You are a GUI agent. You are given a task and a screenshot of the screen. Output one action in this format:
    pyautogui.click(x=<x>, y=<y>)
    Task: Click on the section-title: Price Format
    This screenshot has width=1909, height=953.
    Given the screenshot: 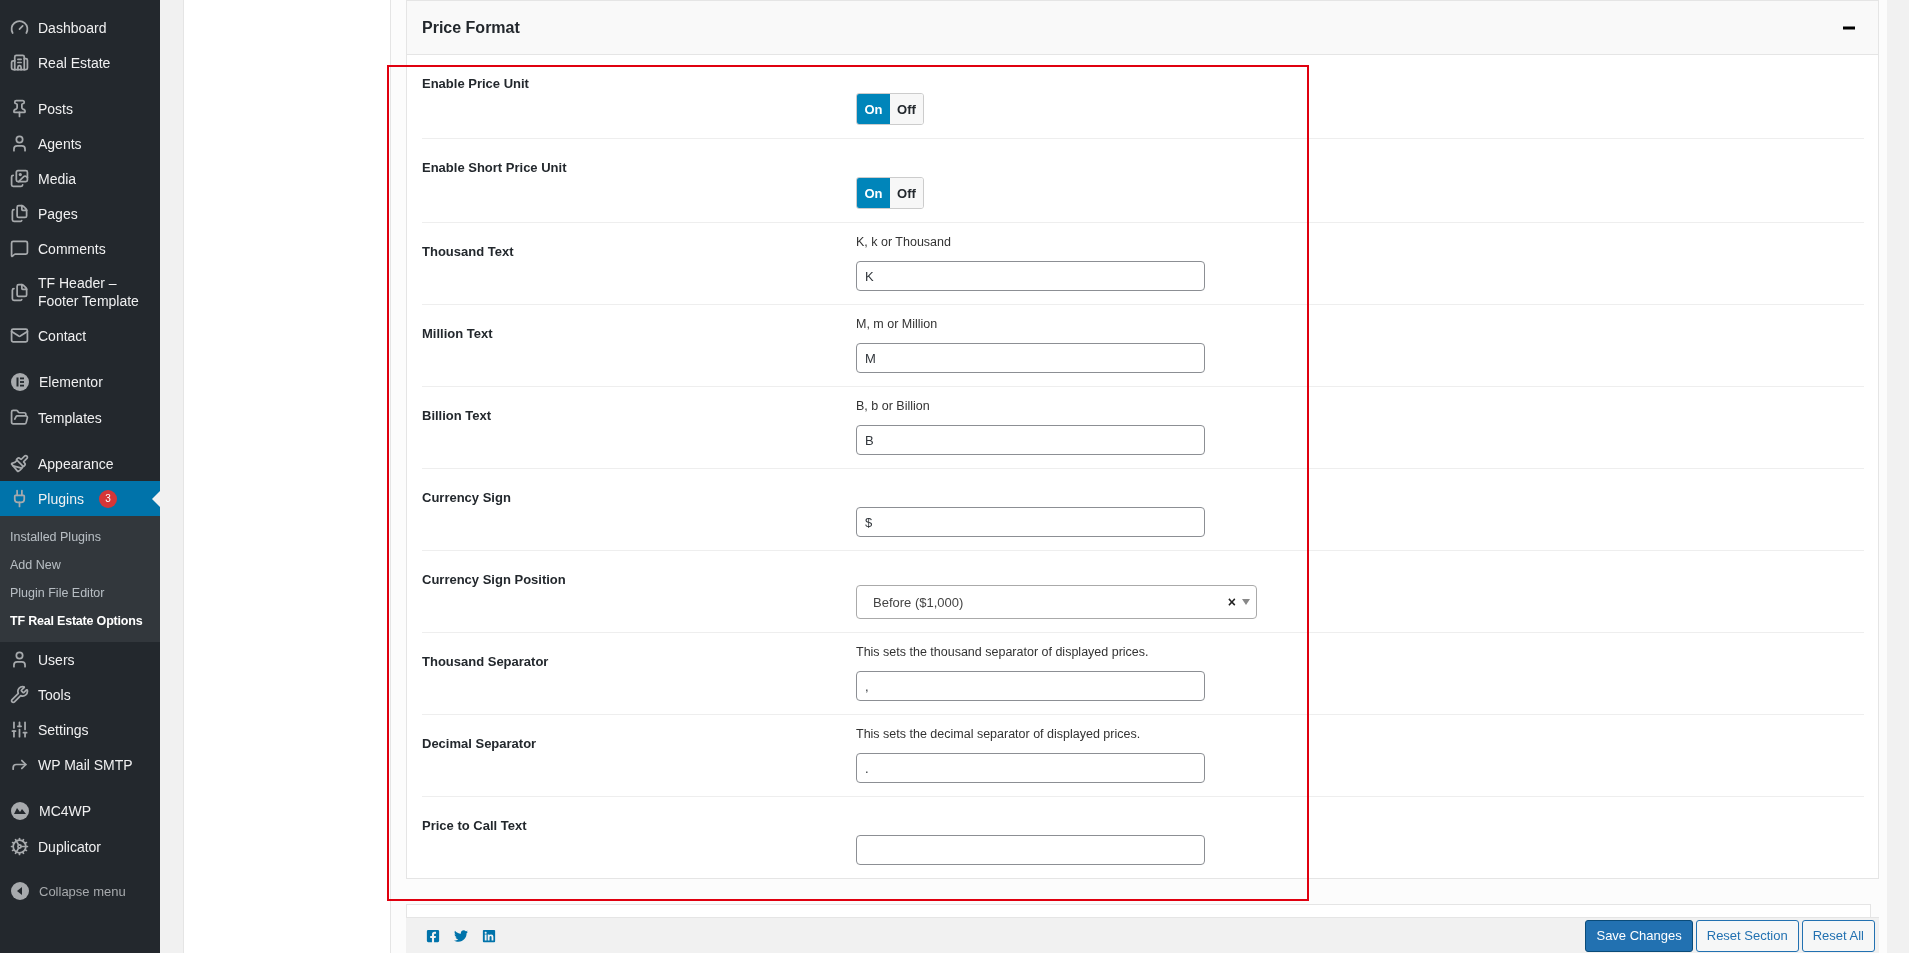 What is the action you would take?
    pyautogui.click(x=471, y=27)
    